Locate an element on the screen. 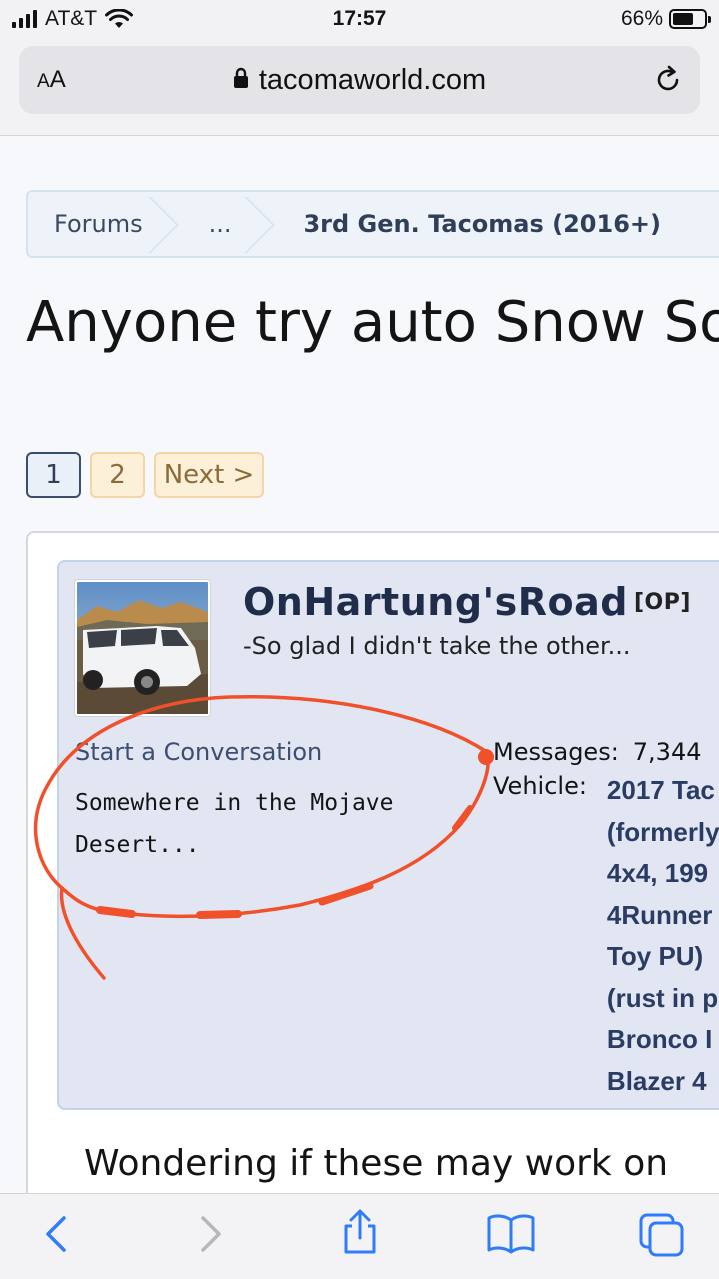 The width and height of the screenshot is (719, 1279). breadcrumb-3rd-gen-tacomas: 3rd Gen. Tacomas (2016+) is located at coordinates (481, 224).